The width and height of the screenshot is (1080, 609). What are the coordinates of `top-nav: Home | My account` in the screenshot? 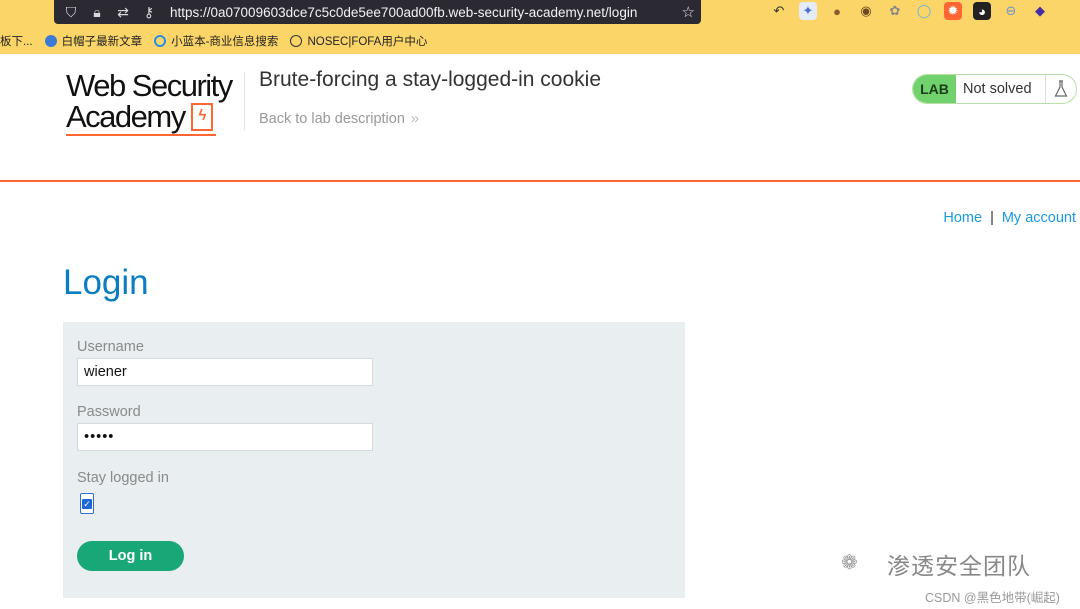 It's located at (1009, 218).